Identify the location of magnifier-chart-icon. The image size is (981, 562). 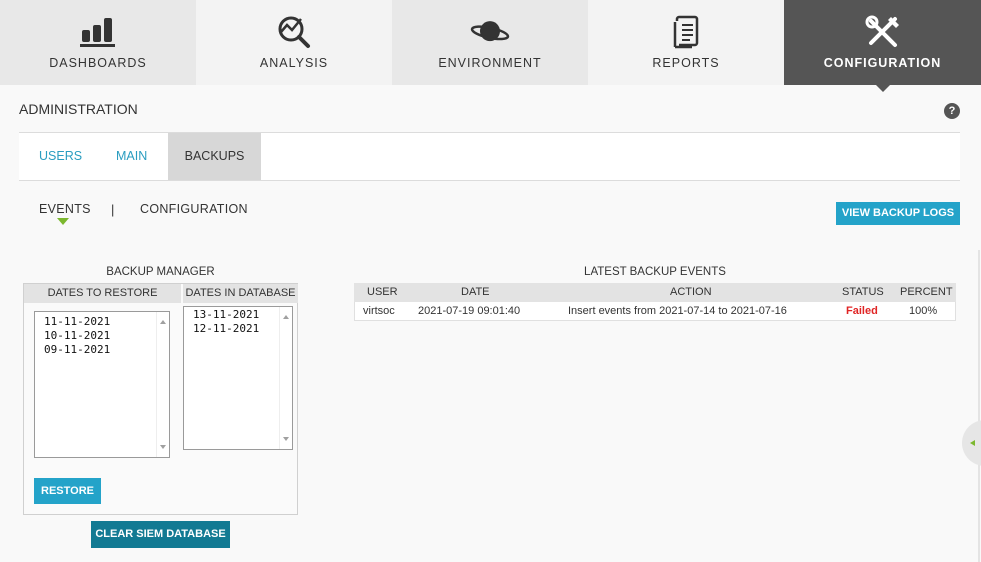
(294, 32).